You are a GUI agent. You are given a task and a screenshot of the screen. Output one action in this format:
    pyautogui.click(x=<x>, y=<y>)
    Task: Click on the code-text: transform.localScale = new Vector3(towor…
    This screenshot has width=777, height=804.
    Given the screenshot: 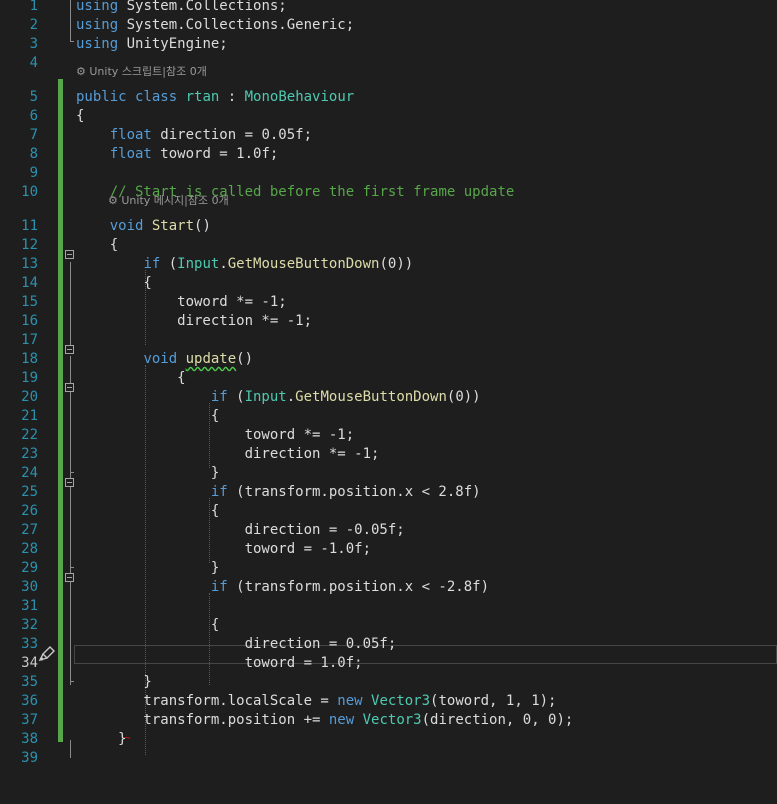 What is the action you would take?
    pyautogui.click(x=316, y=701)
    